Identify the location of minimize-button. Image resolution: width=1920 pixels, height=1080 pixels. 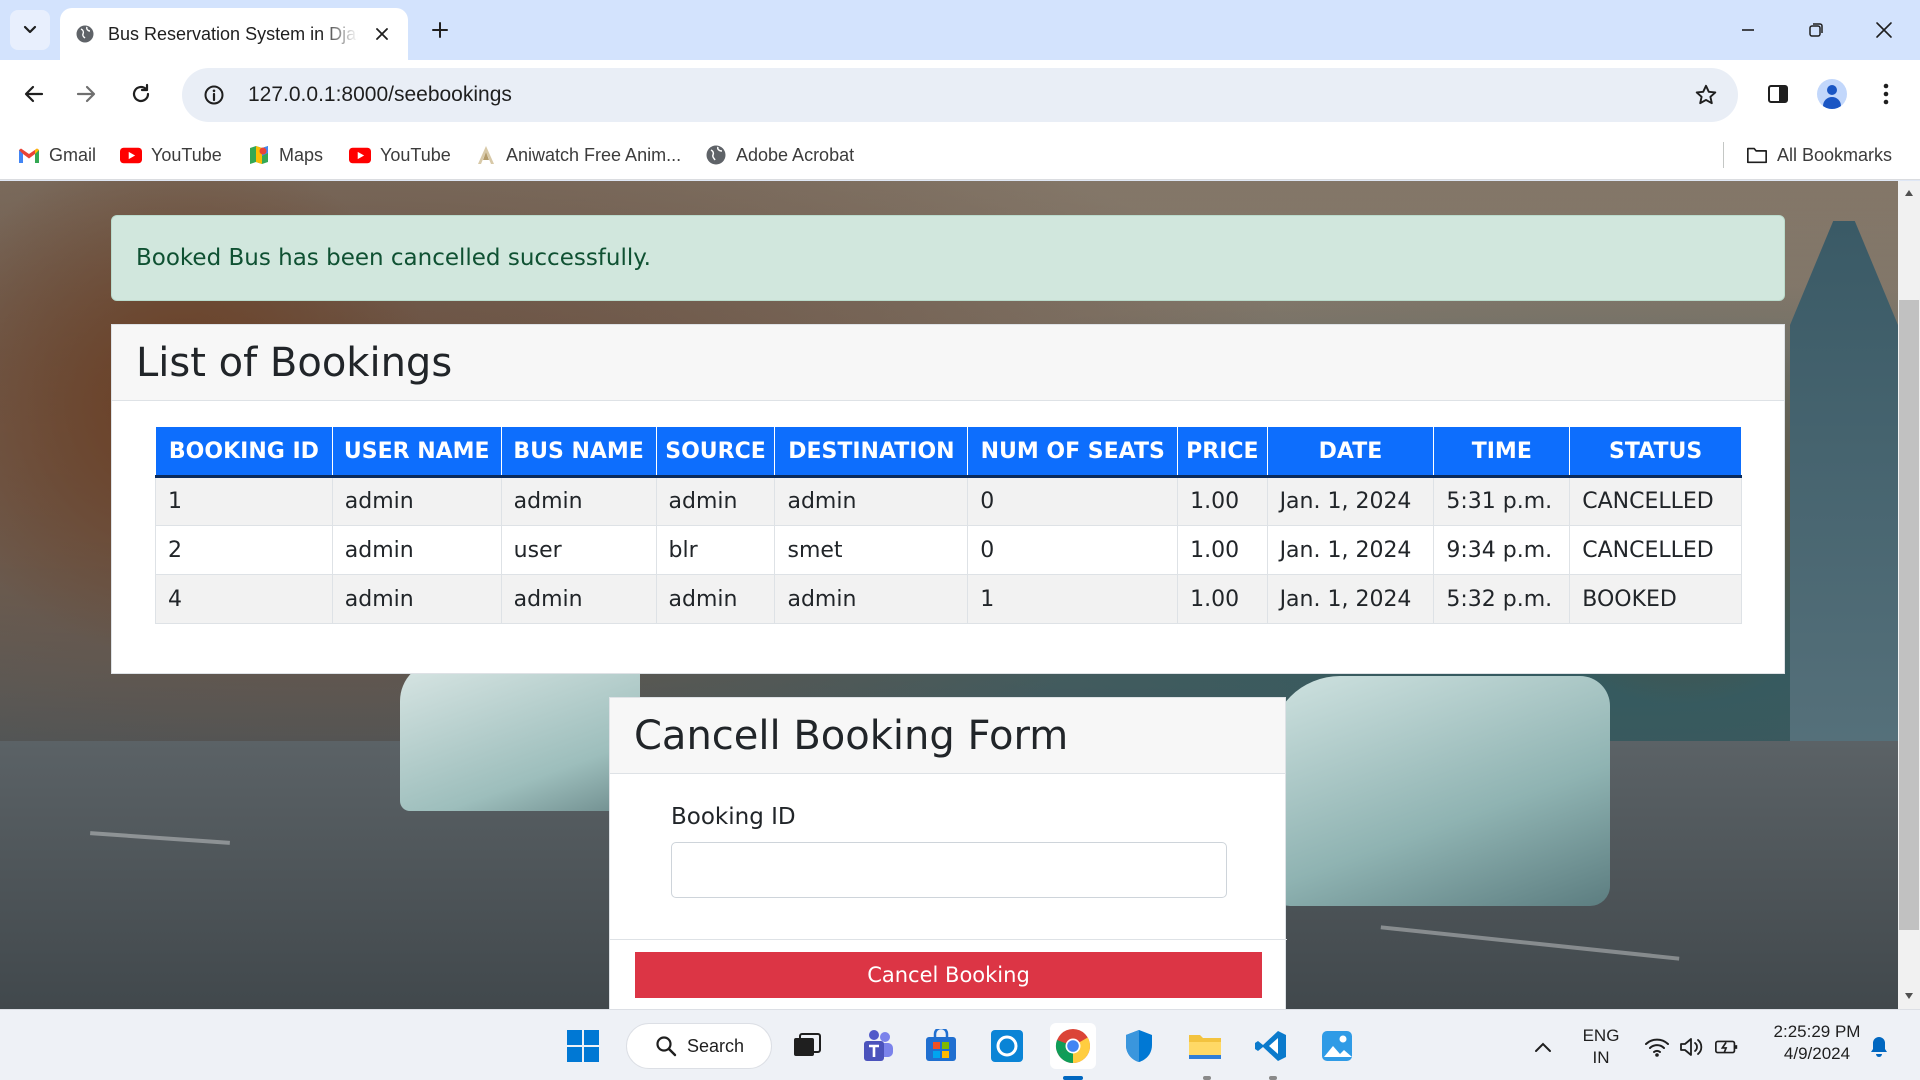
(1748, 30).